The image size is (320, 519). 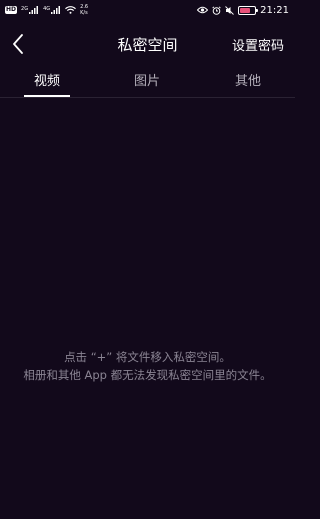 What do you see at coordinates (84, 13) in the screenshot?
I see `network-speed-unit: K/s` at bounding box center [84, 13].